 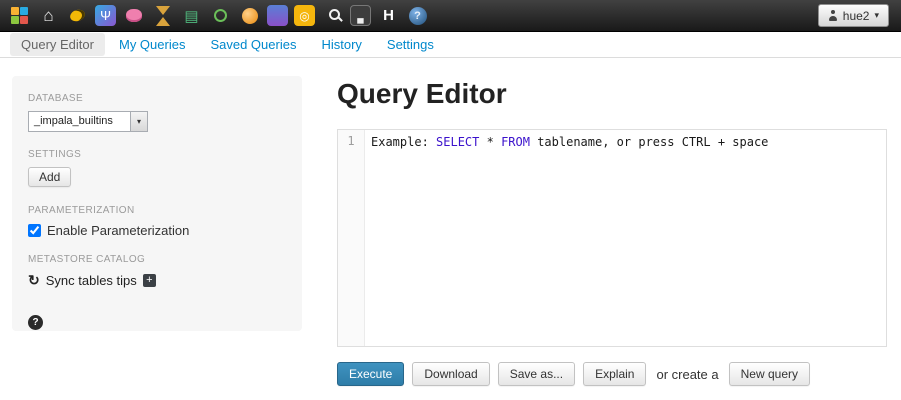 I want to click on sync-tables-label: Sync tables tips, so click(x=91, y=280).